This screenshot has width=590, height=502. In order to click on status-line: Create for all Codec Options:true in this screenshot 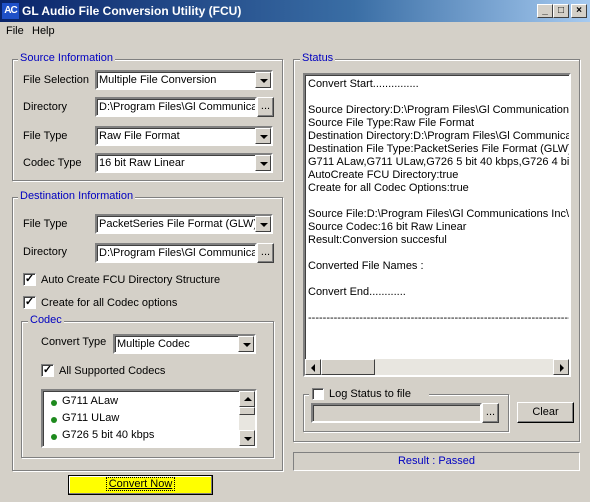, I will do `click(388, 188)`.